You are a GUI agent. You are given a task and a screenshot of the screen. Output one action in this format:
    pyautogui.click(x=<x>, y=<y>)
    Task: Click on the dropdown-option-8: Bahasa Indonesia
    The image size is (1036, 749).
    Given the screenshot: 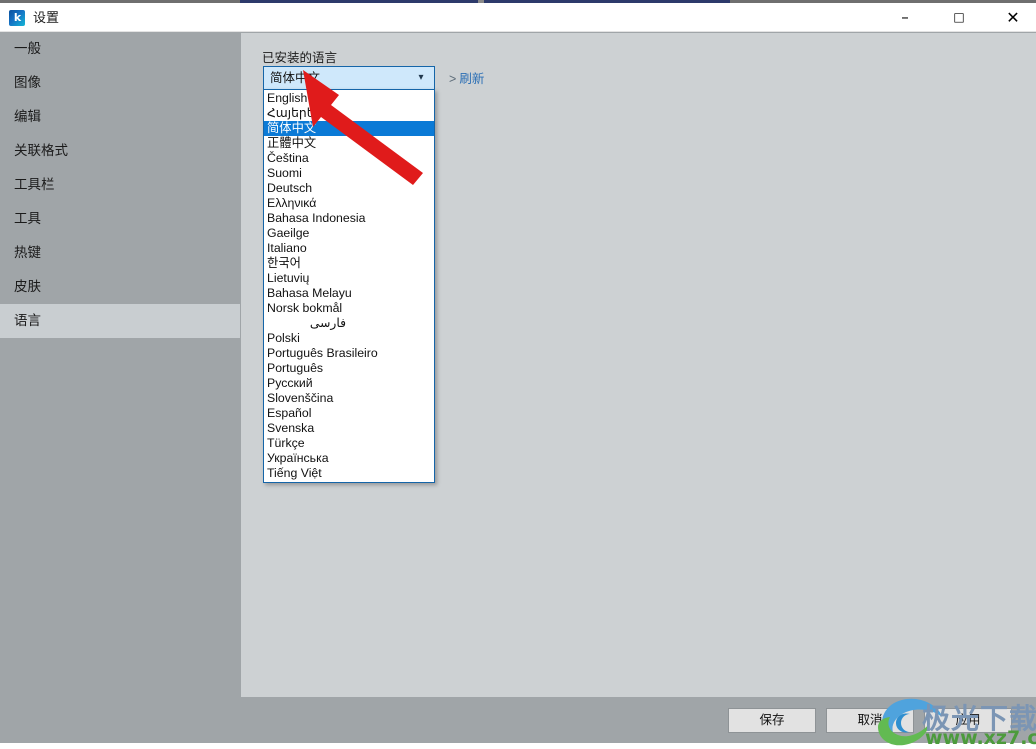 What is the action you would take?
    pyautogui.click(x=349, y=218)
    